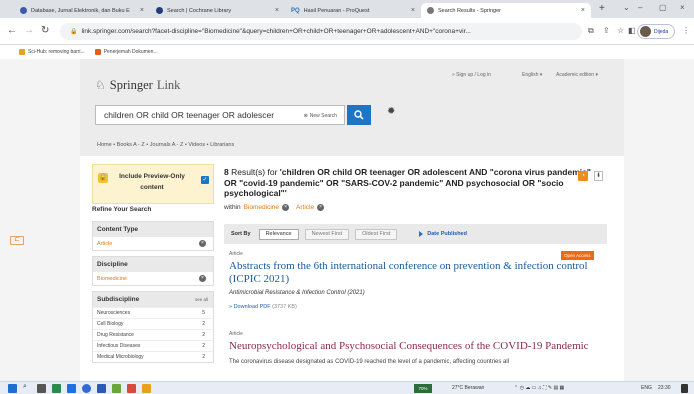 The width and height of the screenshot is (694, 394). What do you see at coordinates (45, 30) in the screenshot?
I see `reload-icon: ↻` at bounding box center [45, 30].